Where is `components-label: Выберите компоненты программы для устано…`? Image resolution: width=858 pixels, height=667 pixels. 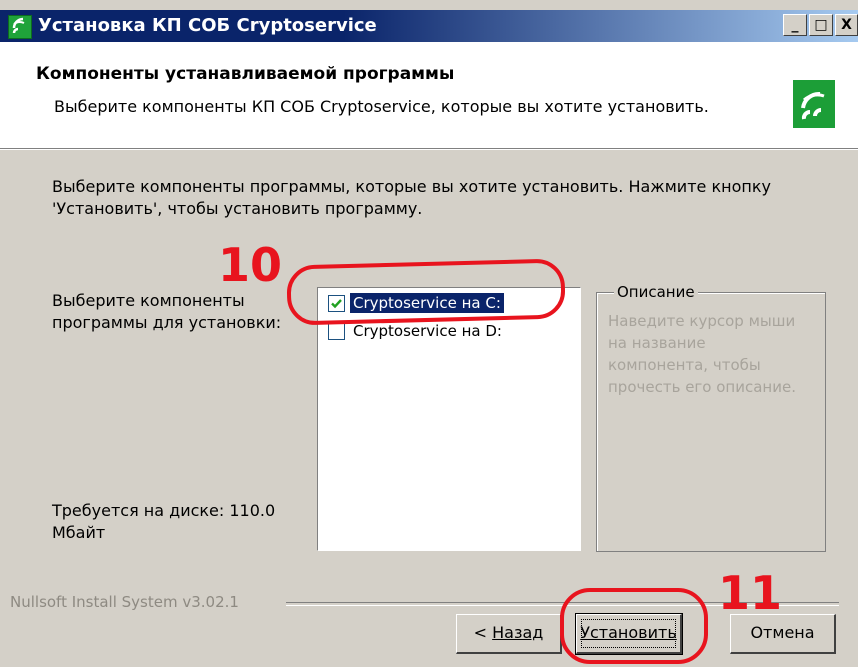 components-label: Выберите компоненты программы для устано… is located at coordinates (167, 311).